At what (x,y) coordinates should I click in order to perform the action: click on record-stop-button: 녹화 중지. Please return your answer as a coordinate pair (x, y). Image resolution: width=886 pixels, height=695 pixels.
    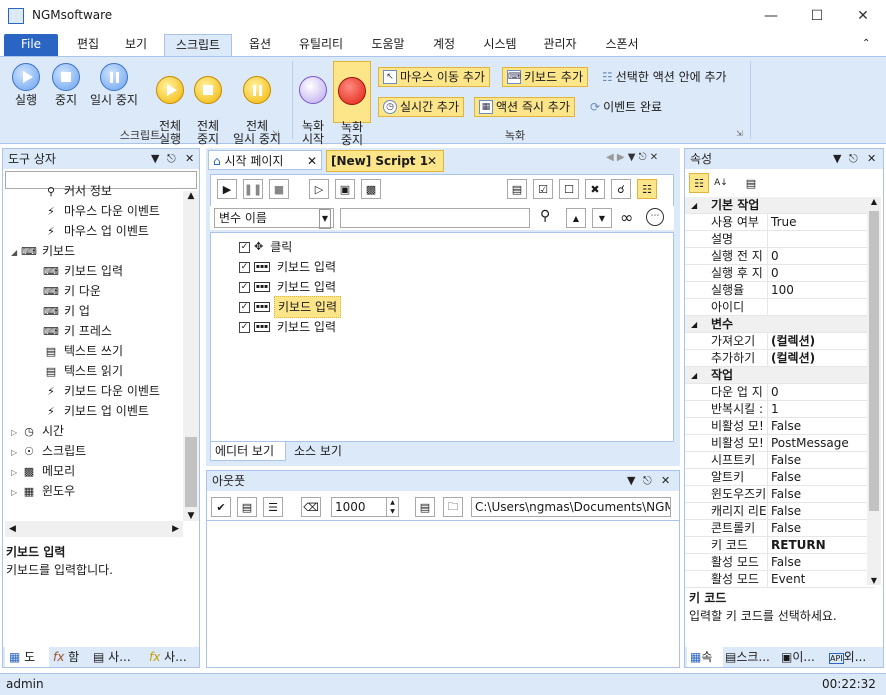
    Looking at the image, I should click on (352, 104).